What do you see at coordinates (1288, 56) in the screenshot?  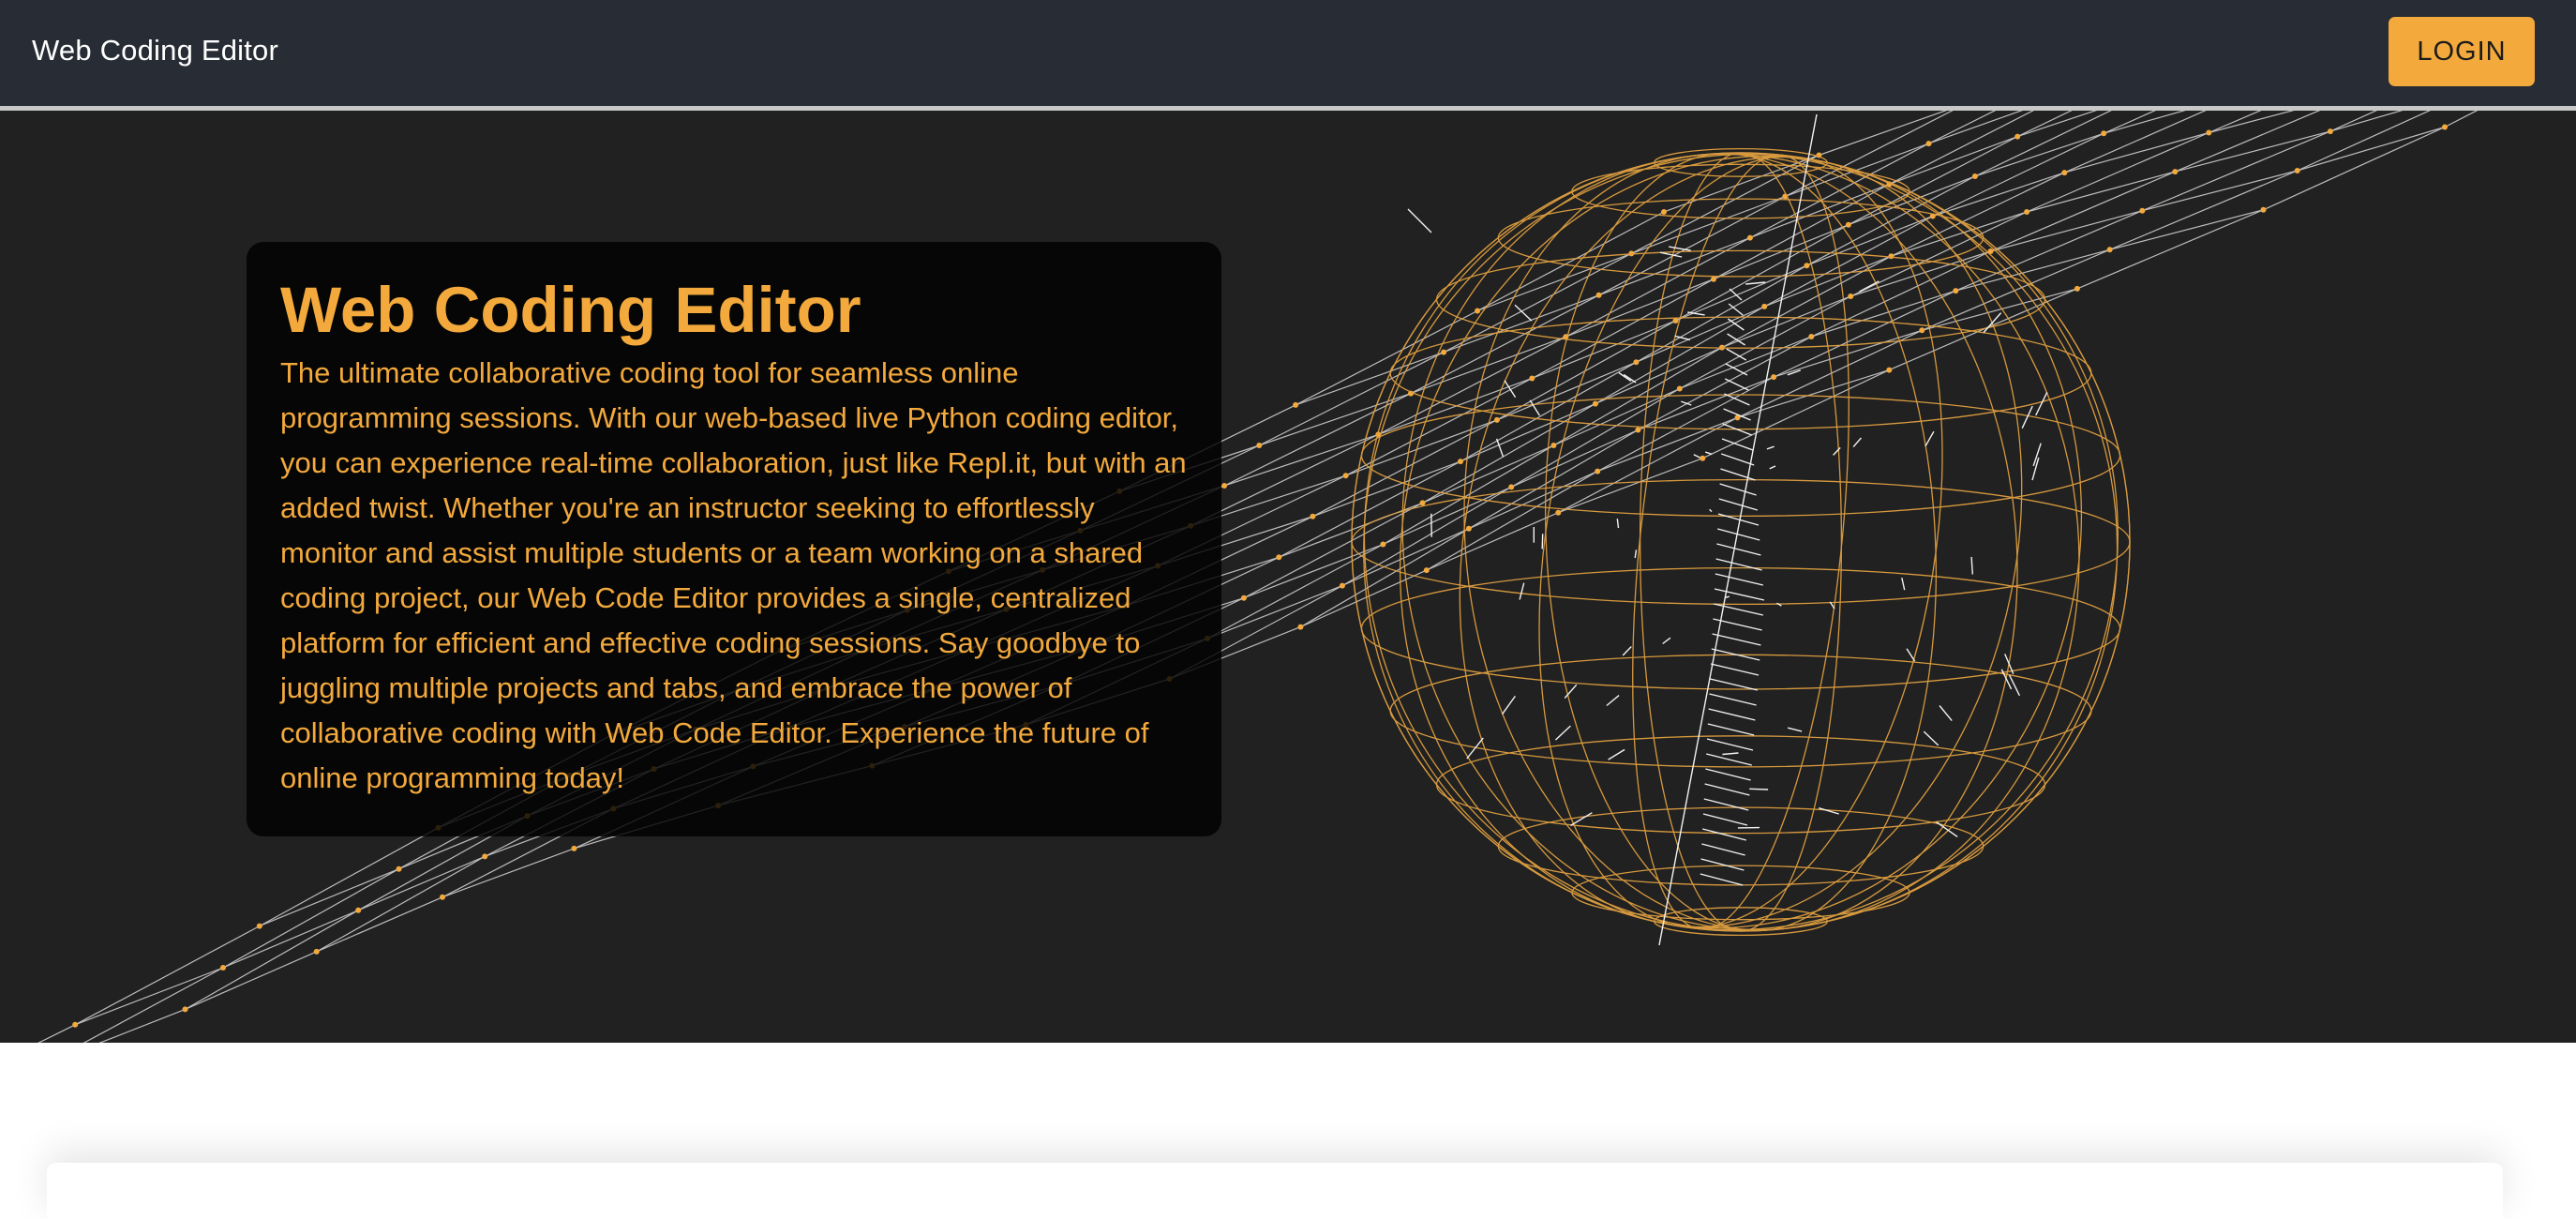 I see `top-navbar: Web Coding Editor LOGIN` at bounding box center [1288, 56].